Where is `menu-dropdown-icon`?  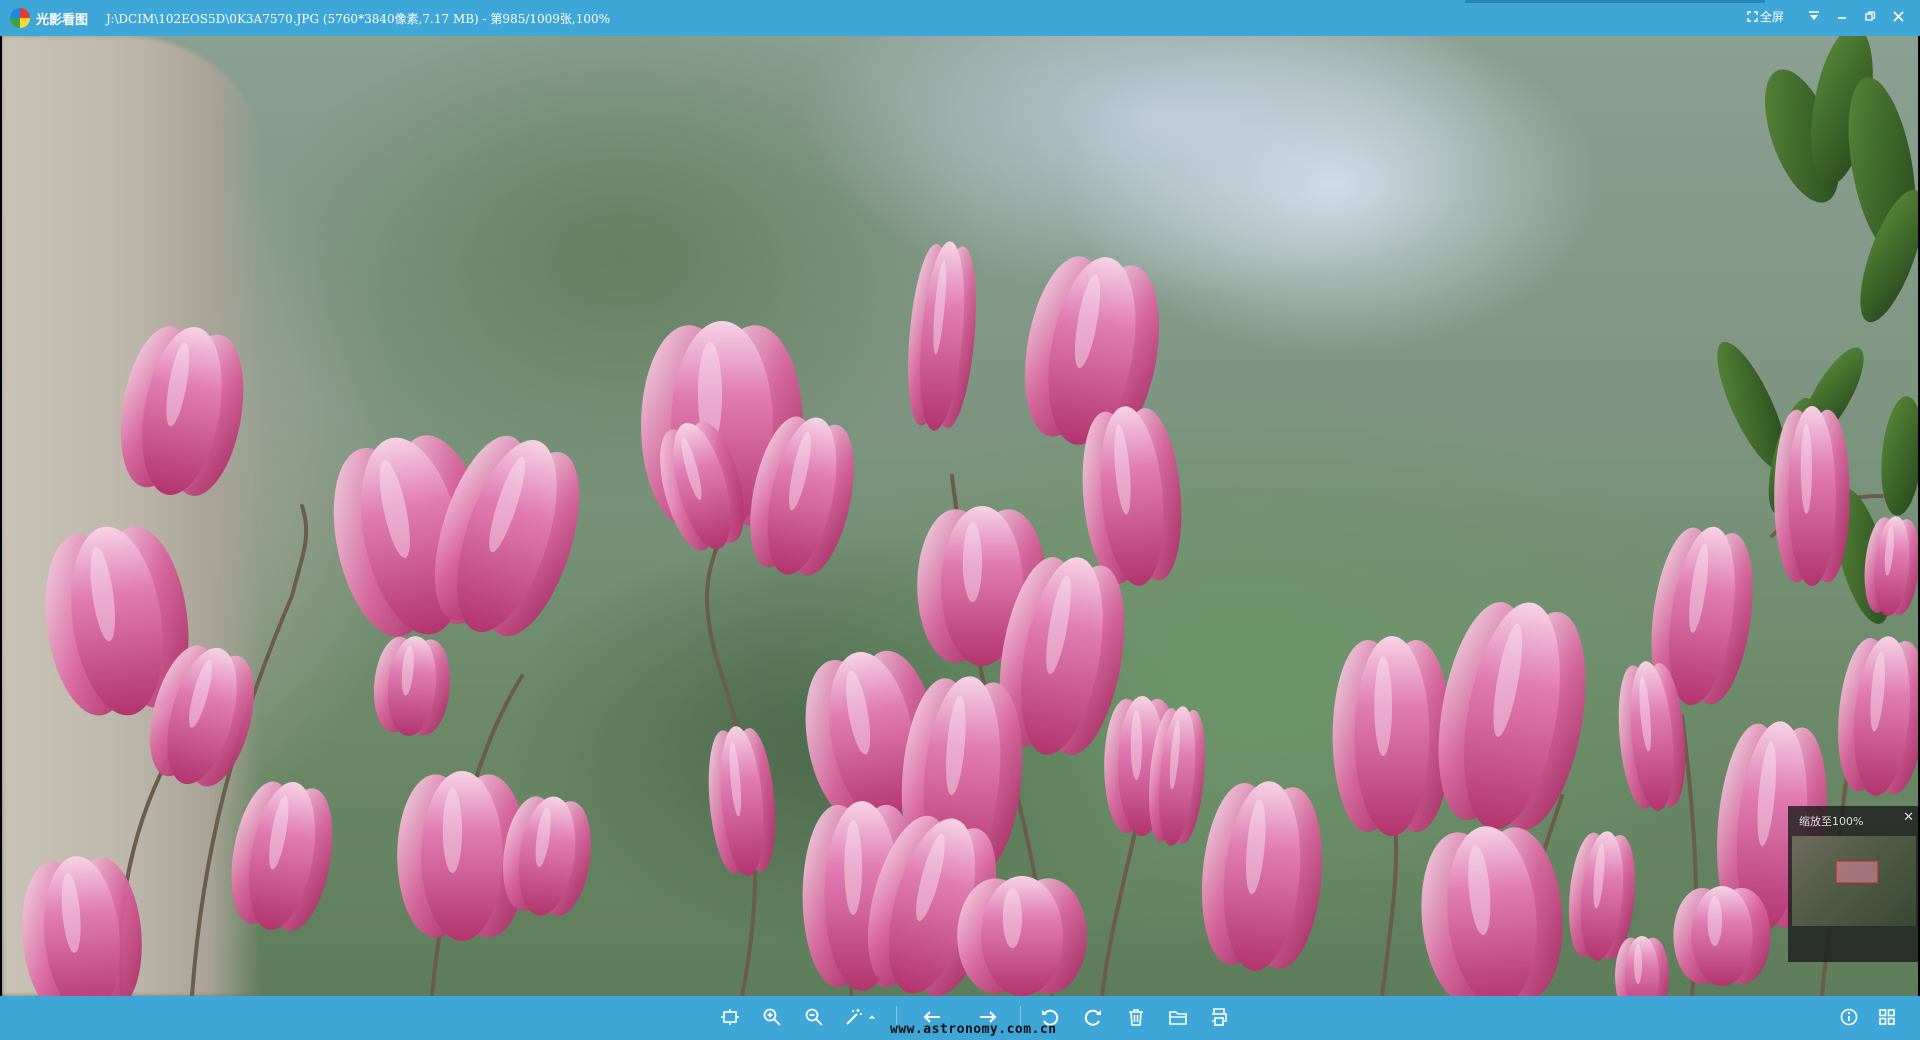 menu-dropdown-icon is located at coordinates (1814, 15).